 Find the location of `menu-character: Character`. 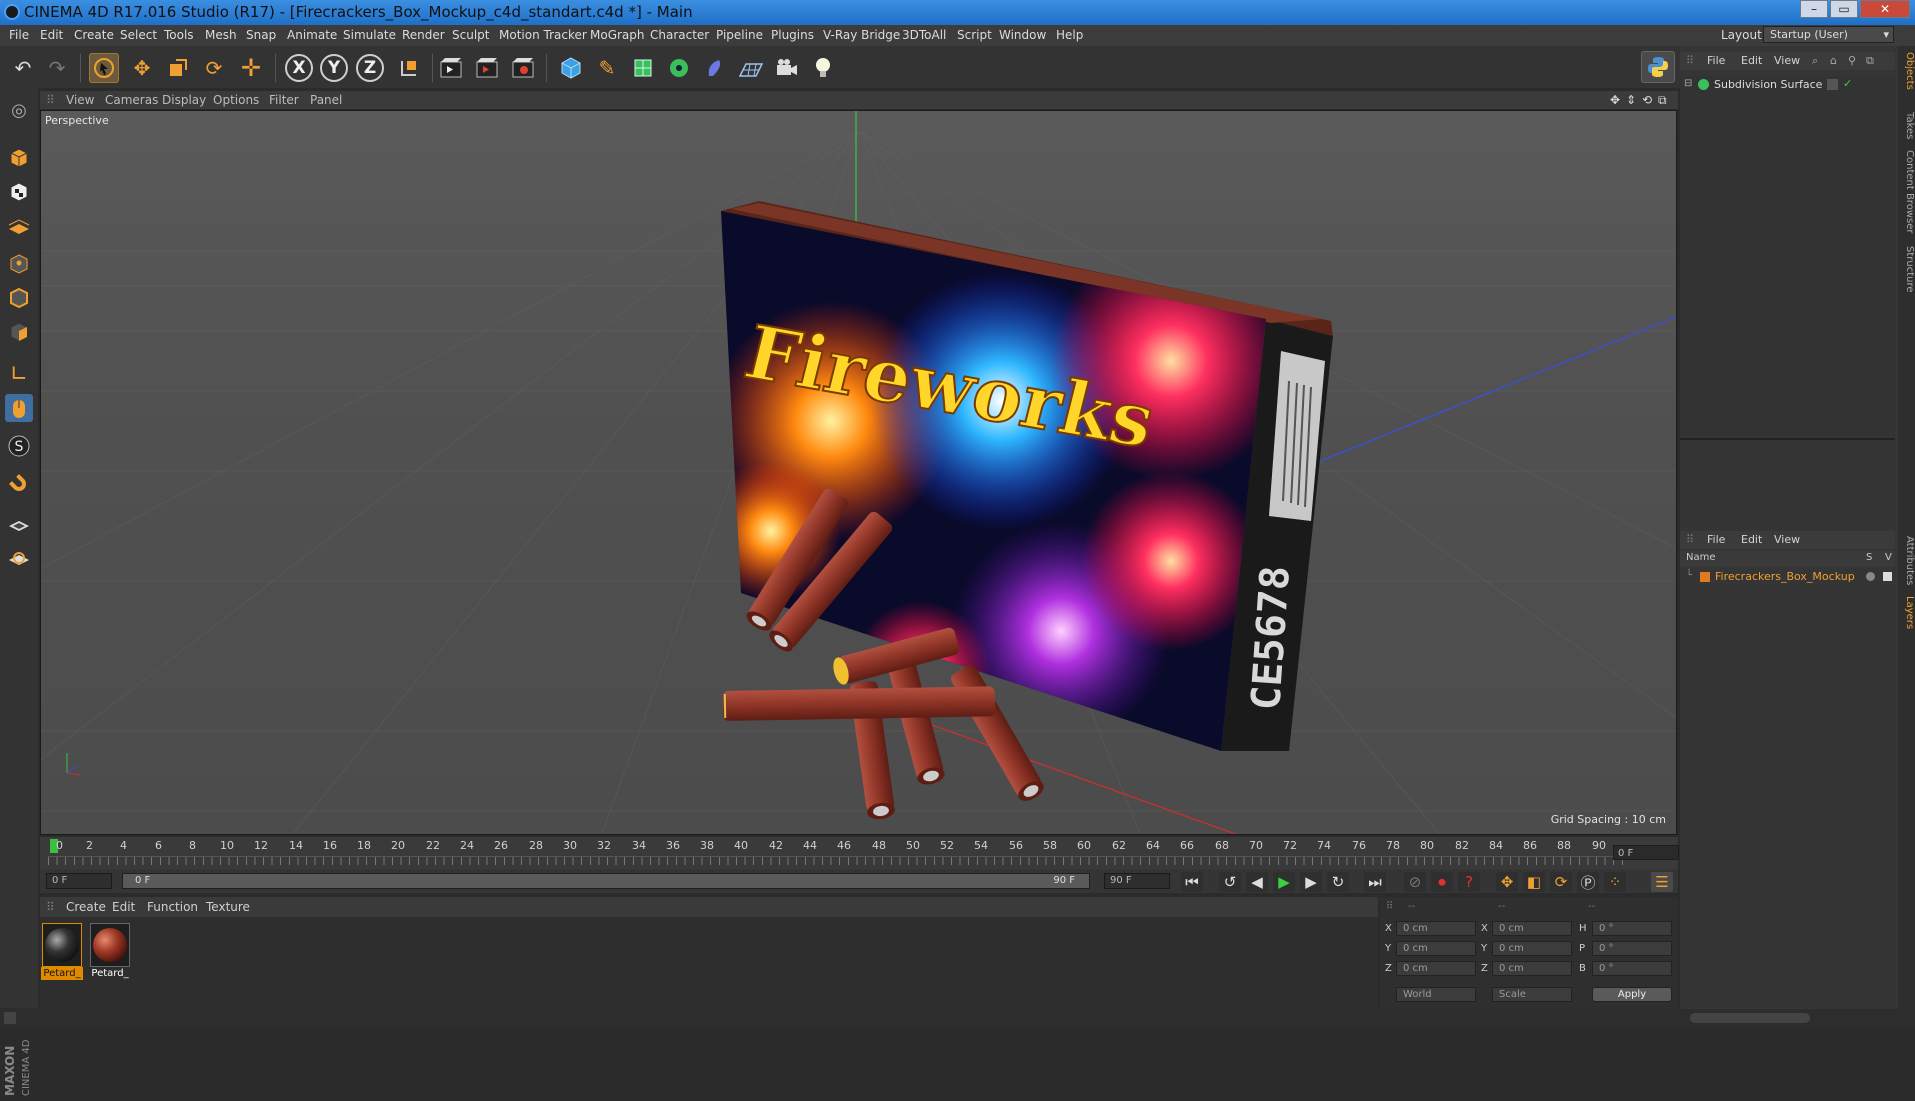

menu-character: Character is located at coordinates (679, 35).